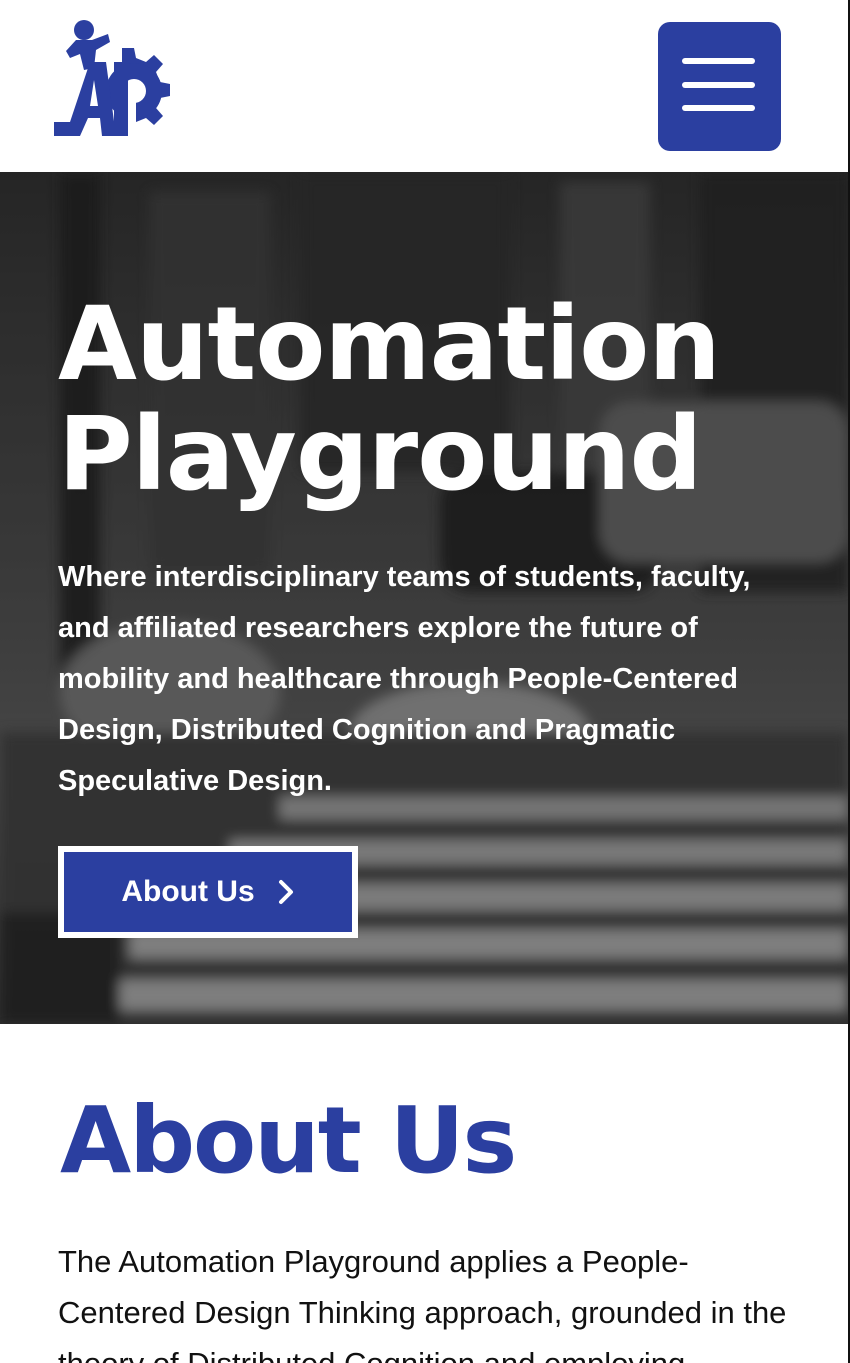 The image size is (850, 1363). I want to click on hero-title-line-1: Automation, so click(389, 344).